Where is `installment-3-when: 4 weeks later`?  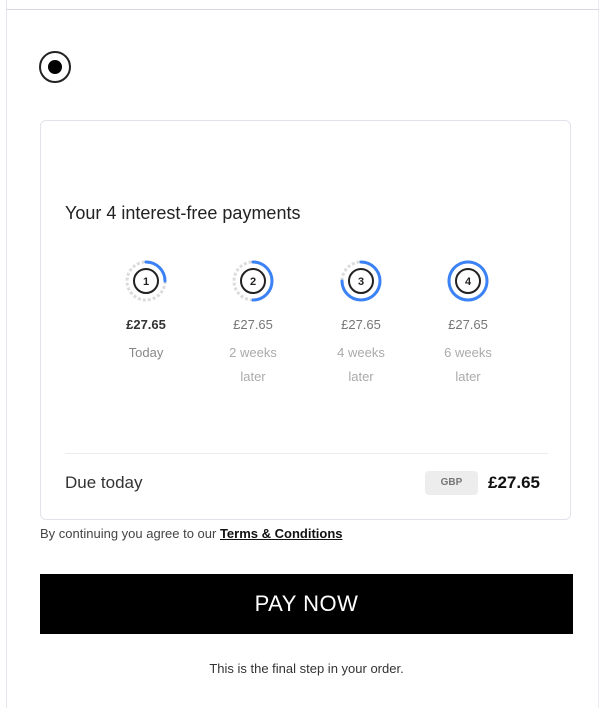
installment-3-when: 4 weeks later is located at coordinates (361, 364).